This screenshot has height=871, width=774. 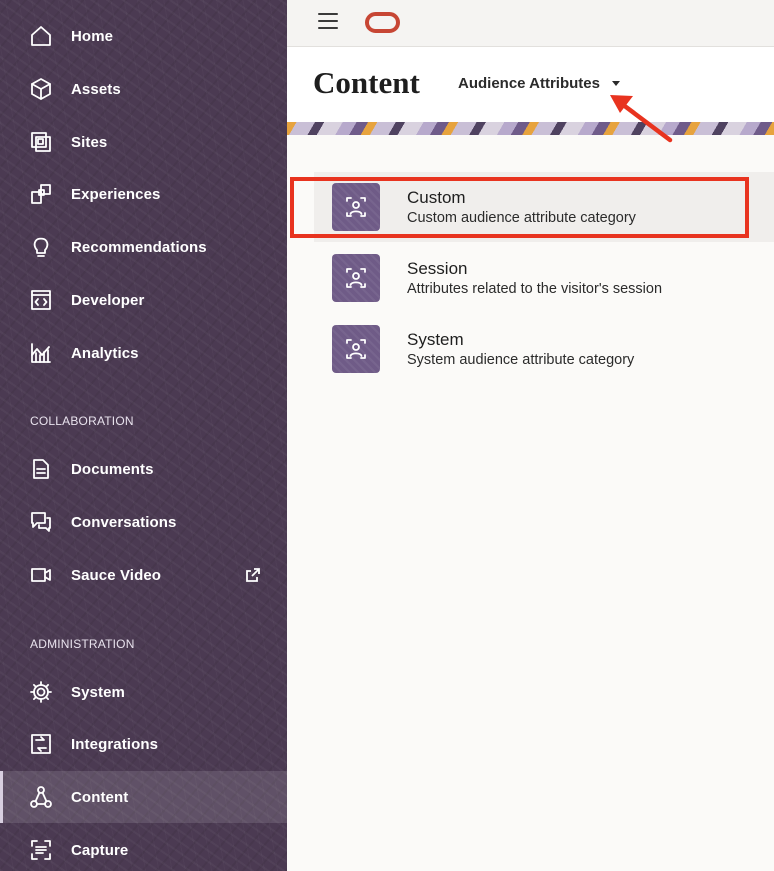 I want to click on external-link-icon, so click(x=253, y=575).